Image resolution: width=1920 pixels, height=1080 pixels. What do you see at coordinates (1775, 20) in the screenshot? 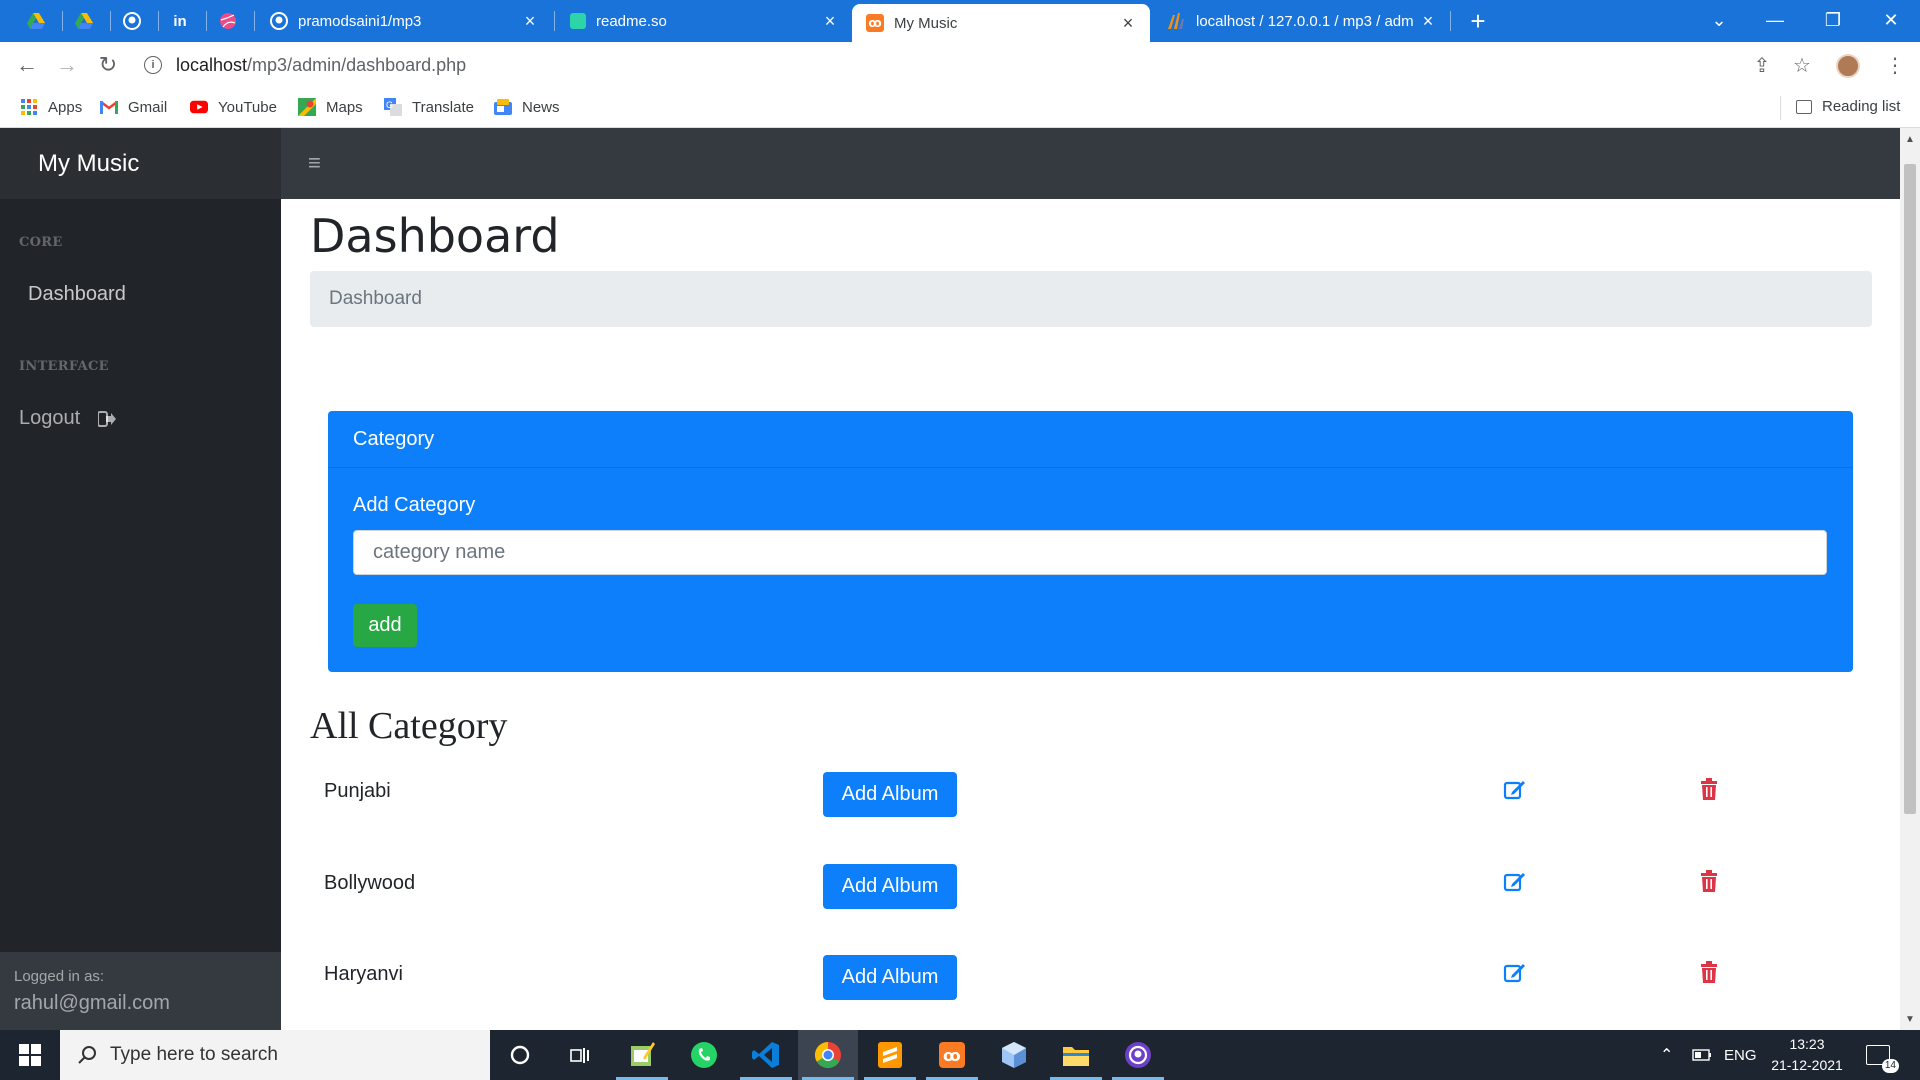
I see `minimize-button: —` at bounding box center [1775, 20].